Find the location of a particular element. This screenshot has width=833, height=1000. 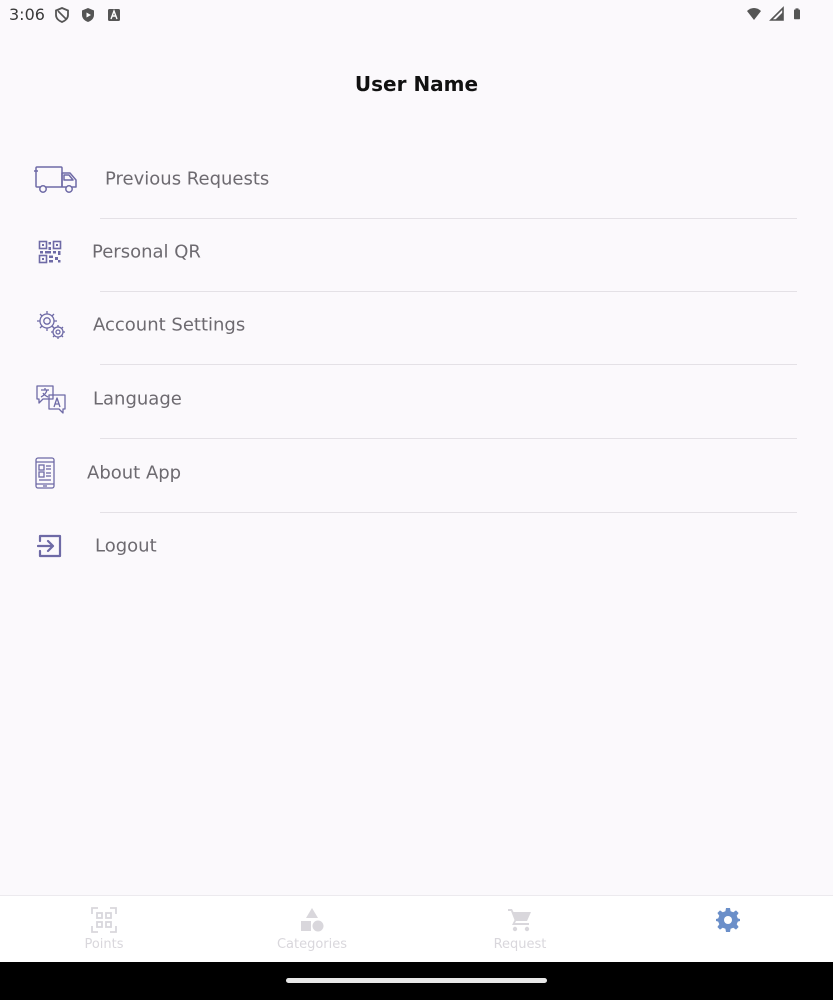

menu-item-label: Account Settings is located at coordinates (169, 324).